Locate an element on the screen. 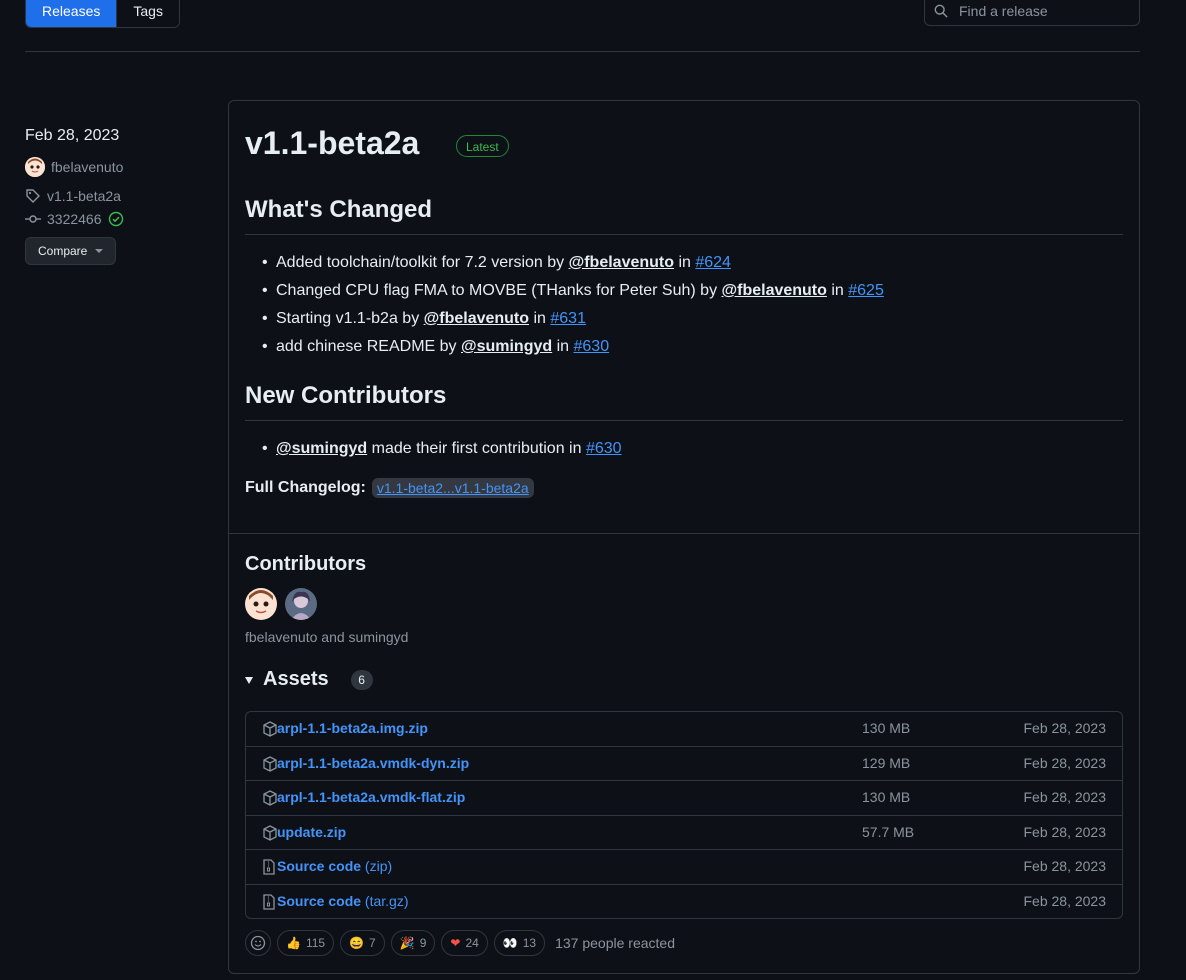 This screenshot has width=1186, height=980. caret-down-icon is located at coordinates (249, 680).